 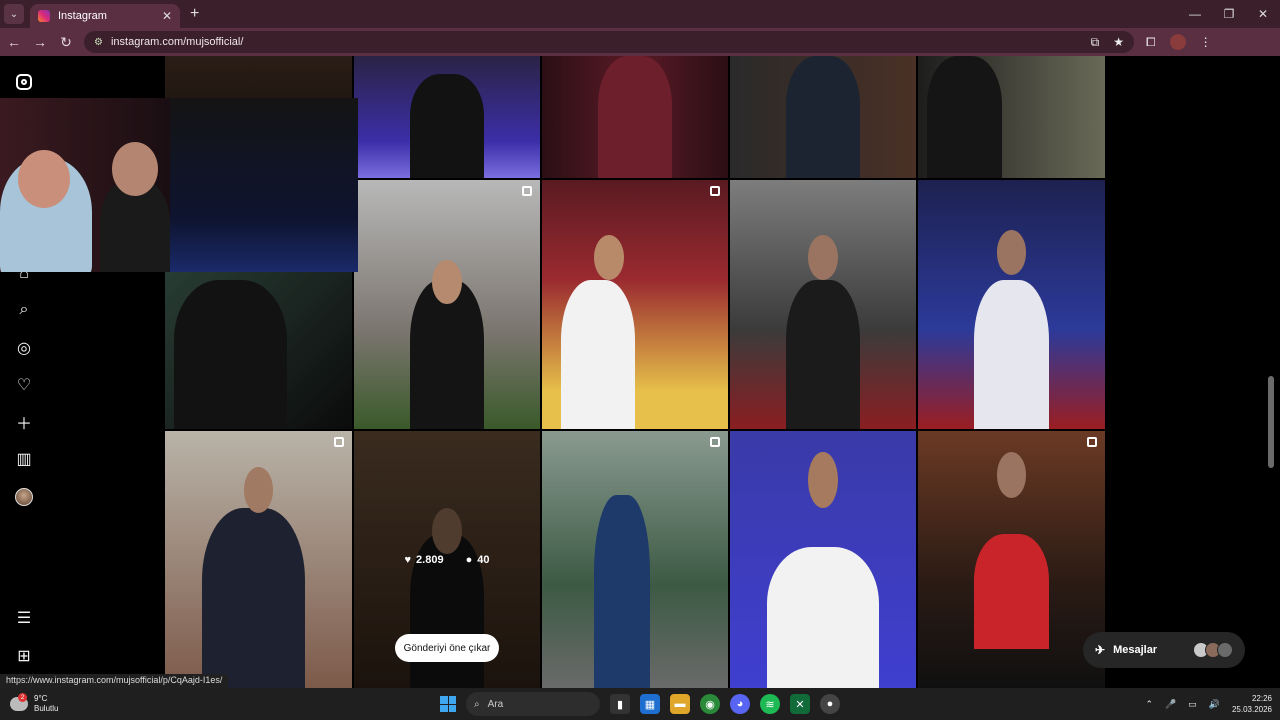 What do you see at coordinates (1206, 42) in the screenshot?
I see `menu-kebab-icon: ⋮` at bounding box center [1206, 42].